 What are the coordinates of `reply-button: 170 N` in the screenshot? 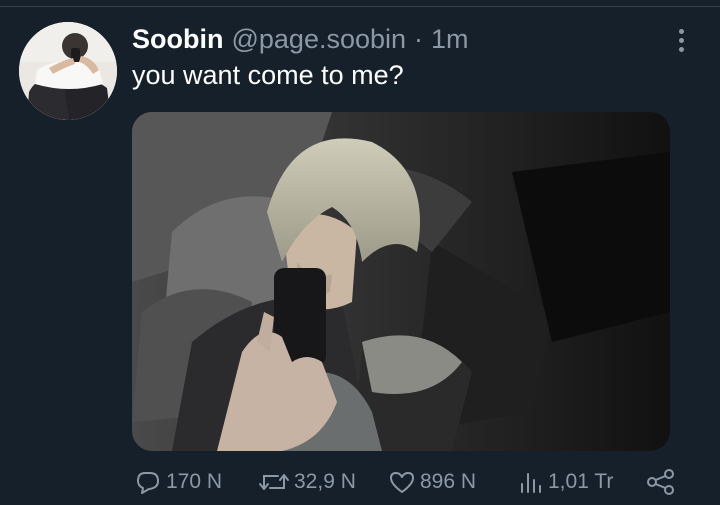 It's located at (178, 482).